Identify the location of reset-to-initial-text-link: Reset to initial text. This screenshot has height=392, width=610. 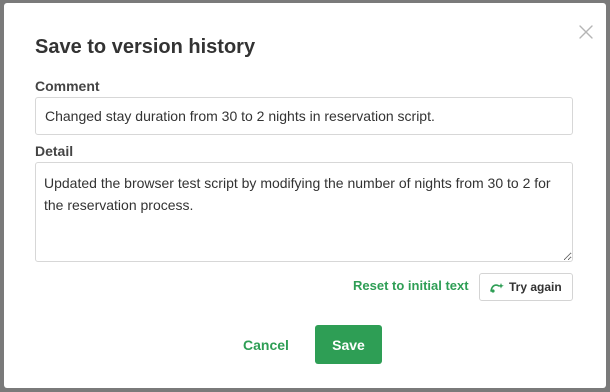
(411, 286).